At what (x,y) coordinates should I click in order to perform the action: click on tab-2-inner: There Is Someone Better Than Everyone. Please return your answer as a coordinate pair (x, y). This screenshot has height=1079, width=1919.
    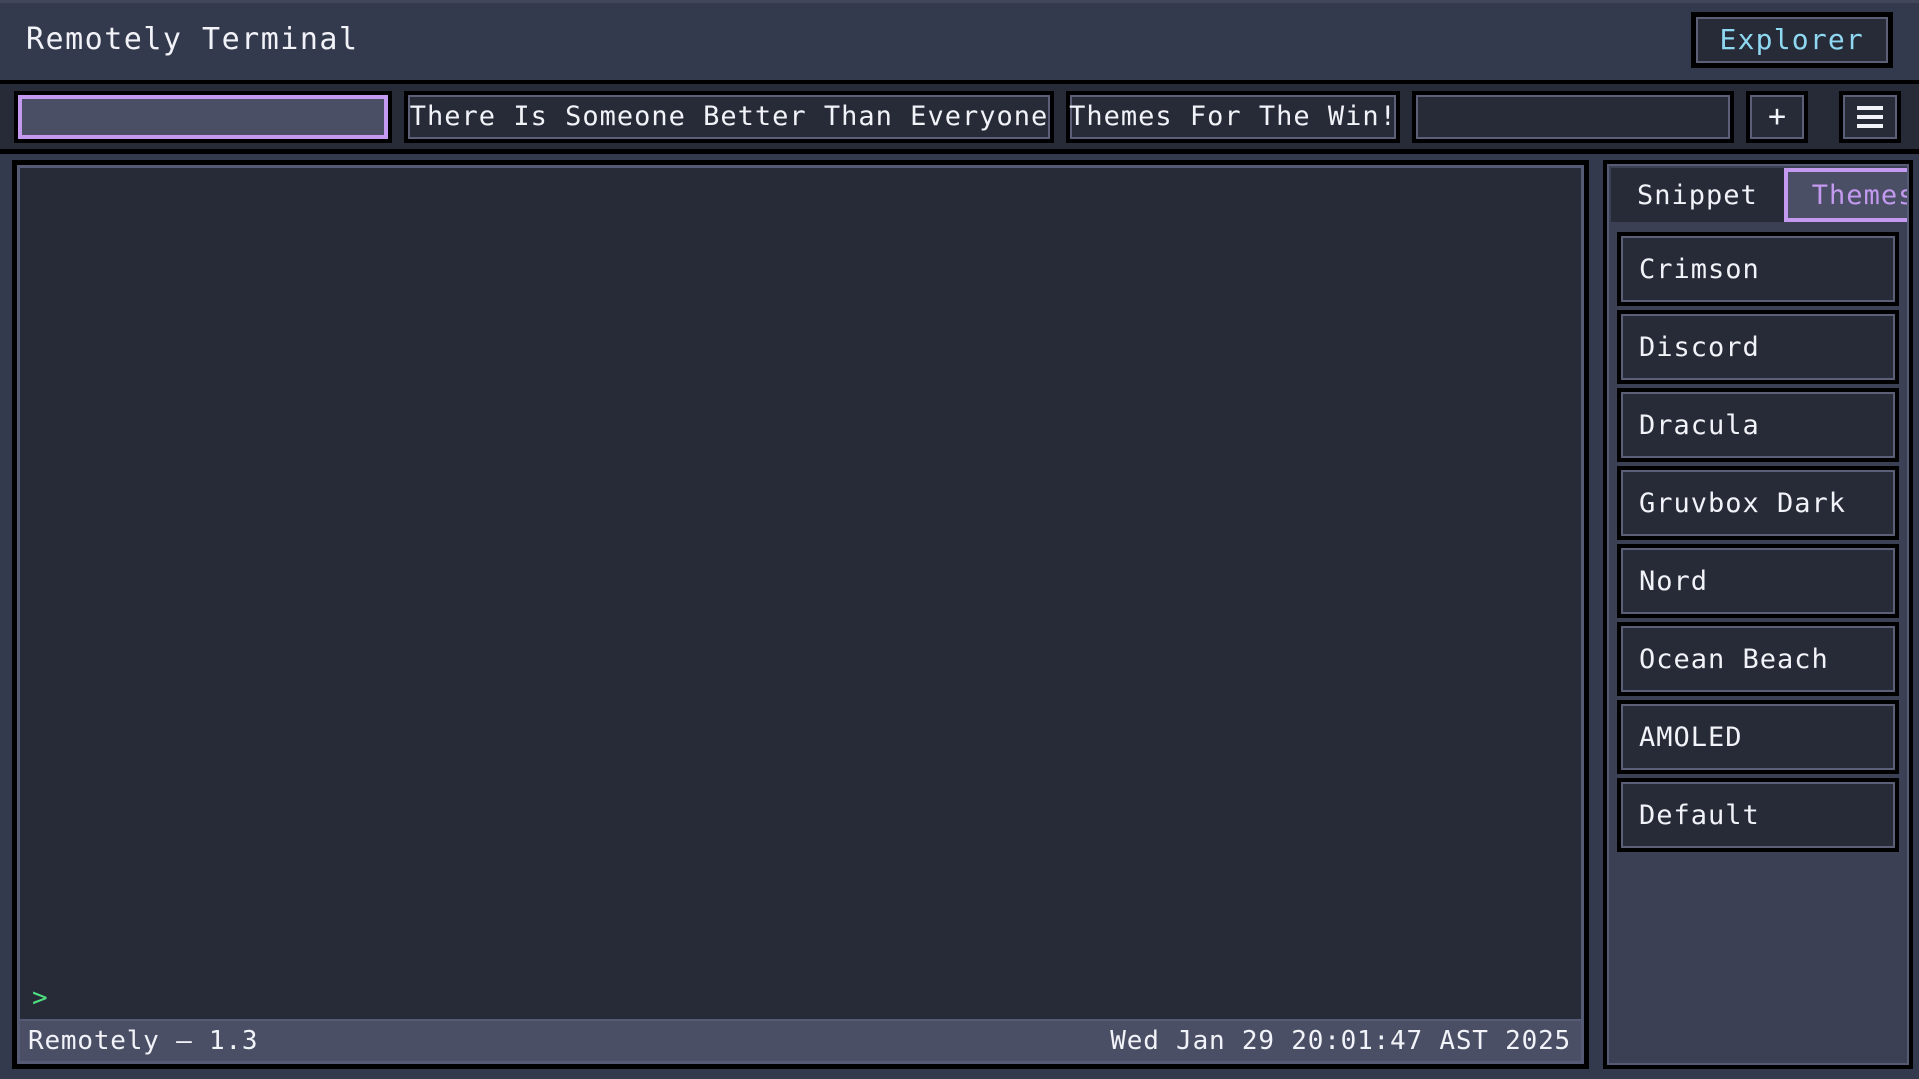
    Looking at the image, I should click on (729, 116).